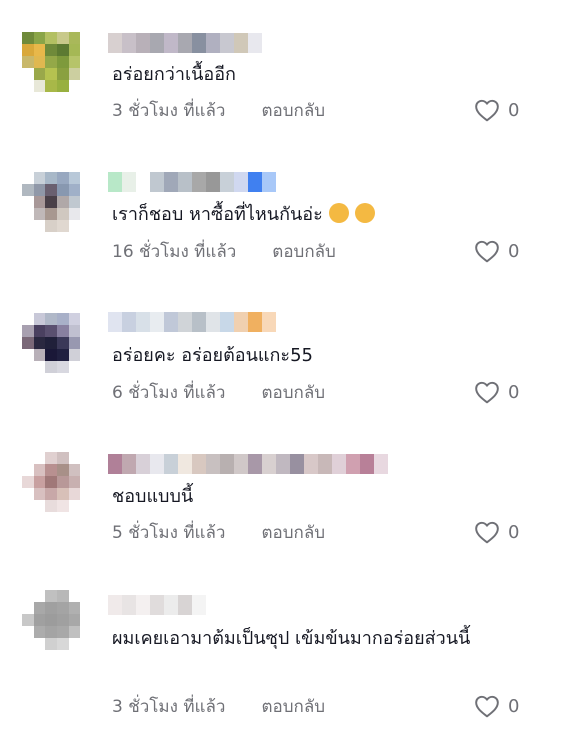 This screenshot has width=570, height=739. Describe the element at coordinates (218, 110) in the screenshot. I see `comment-meta: 3 ชั่วโมง ที่แล้ว ตอบกลับ` at that location.